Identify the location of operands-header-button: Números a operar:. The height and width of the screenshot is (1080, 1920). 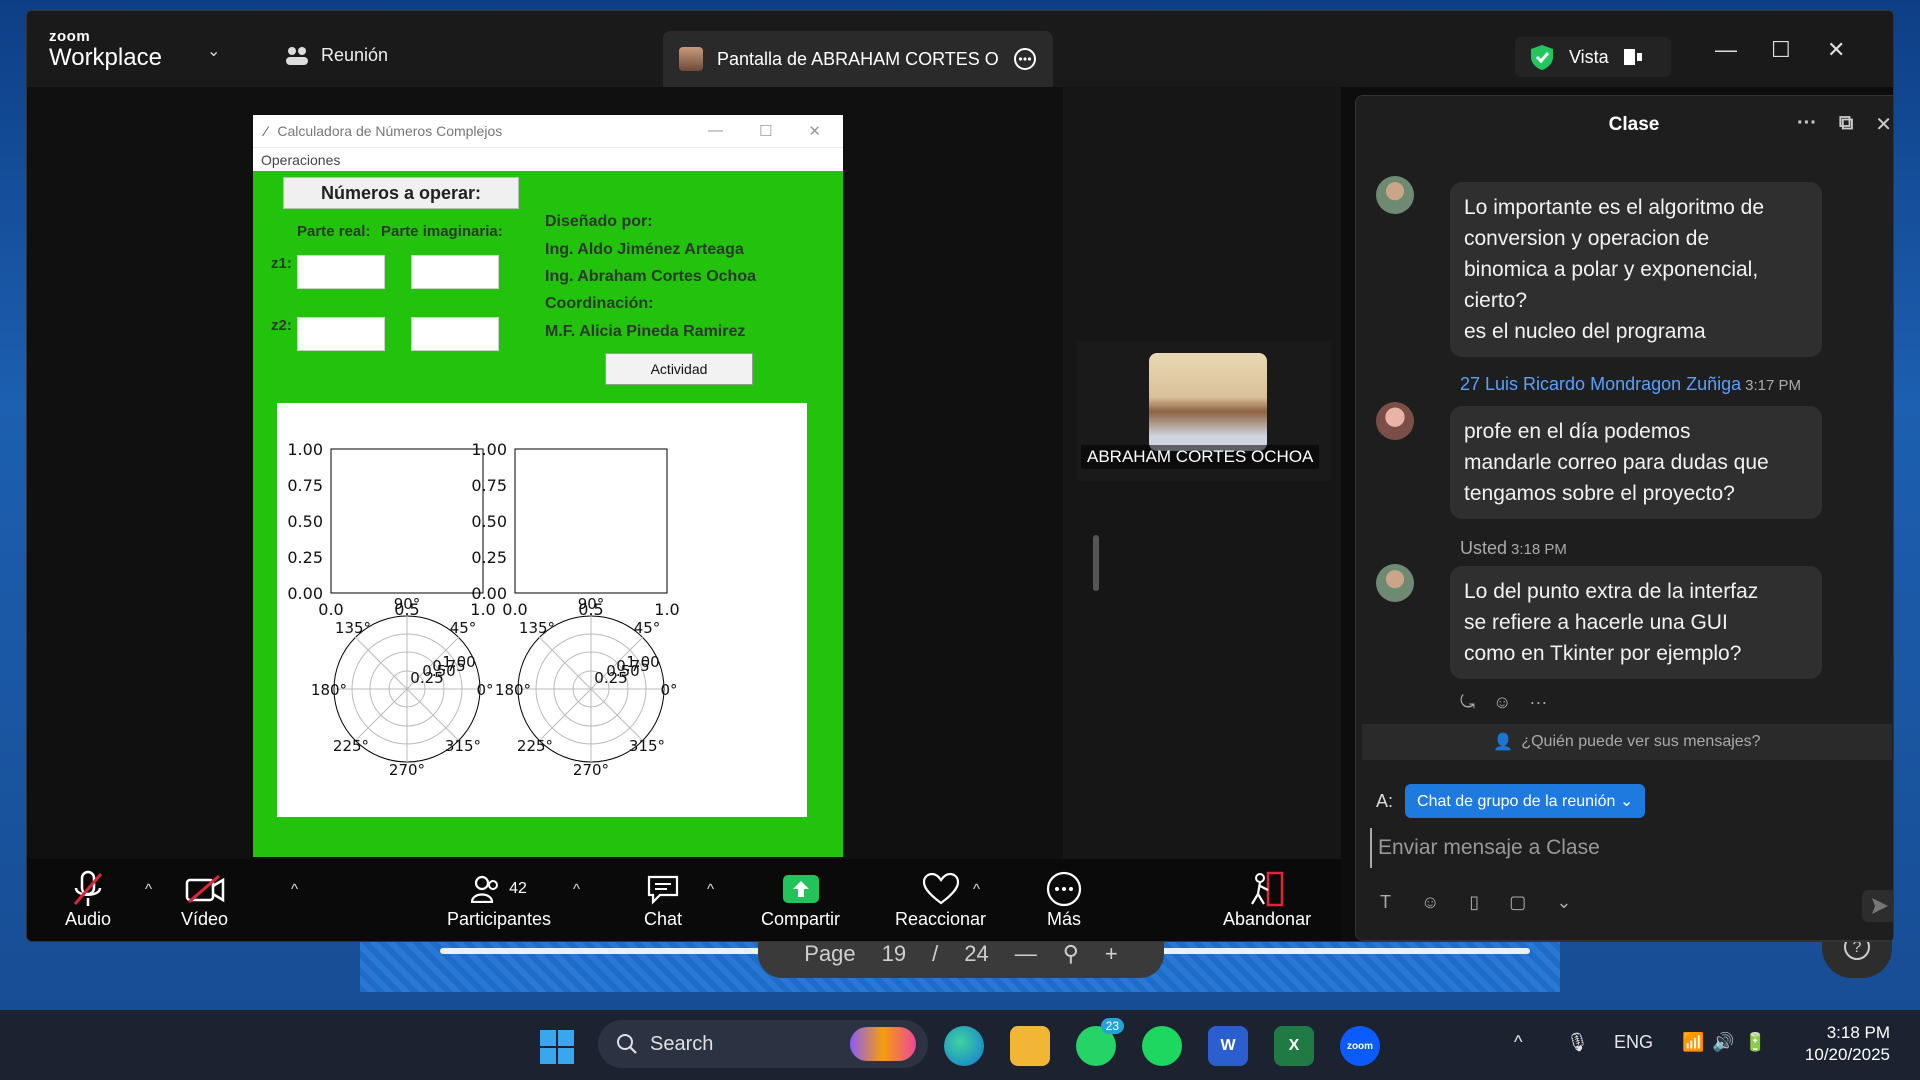
(401, 193).